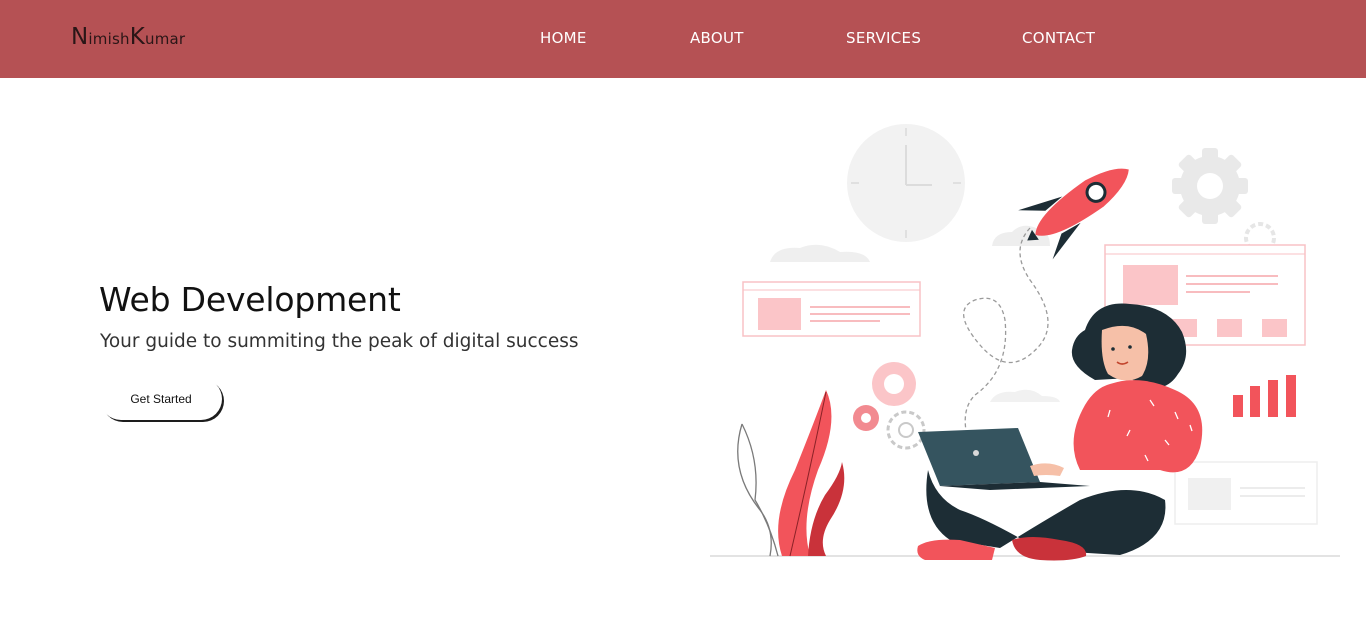 Image resolution: width=1366 pixels, height=621 pixels. Describe the element at coordinates (883, 38) in the screenshot. I see `nav-link-services: SERVICES` at that location.